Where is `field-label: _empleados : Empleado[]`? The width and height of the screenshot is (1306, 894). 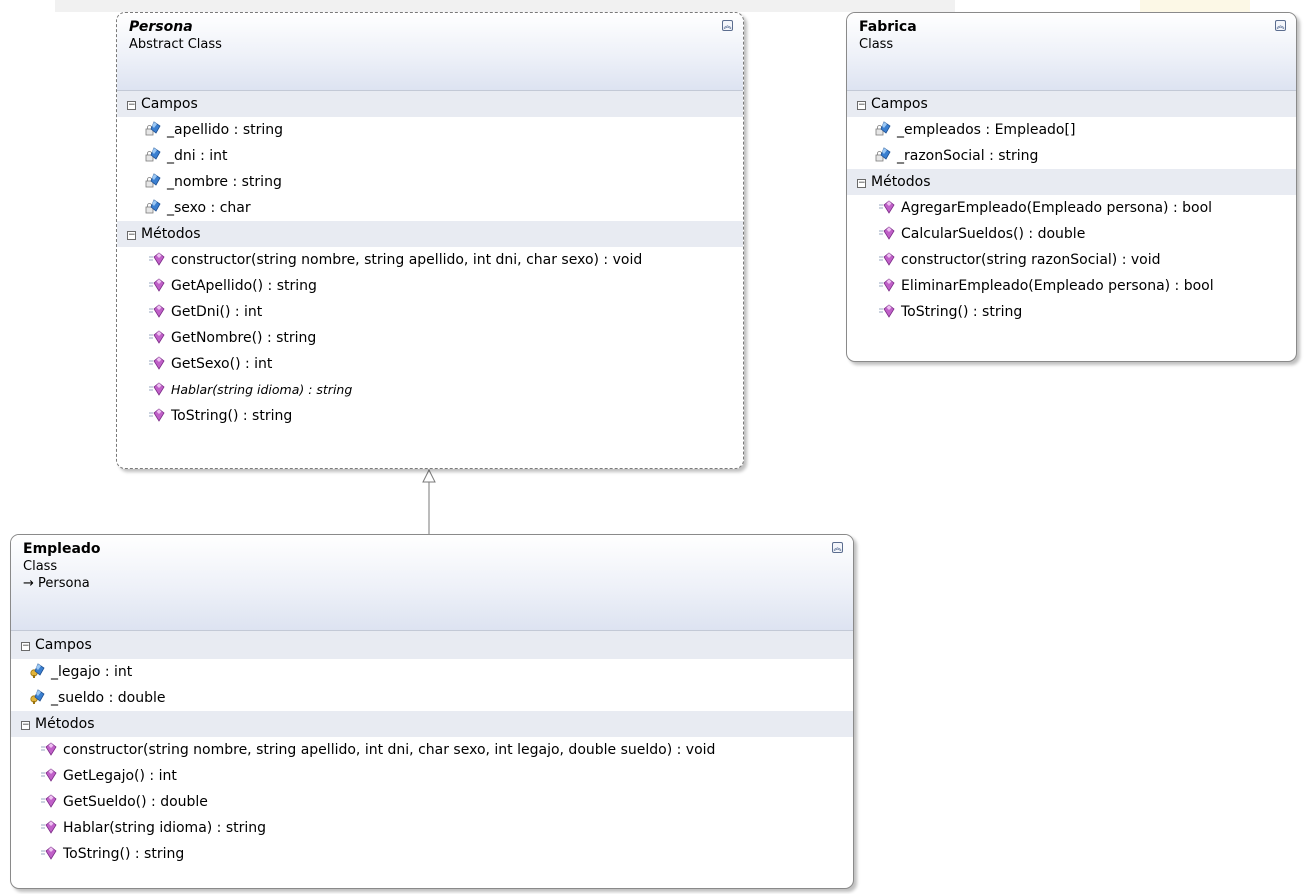 field-label: _empleados : Empleado[] is located at coordinates (986, 130).